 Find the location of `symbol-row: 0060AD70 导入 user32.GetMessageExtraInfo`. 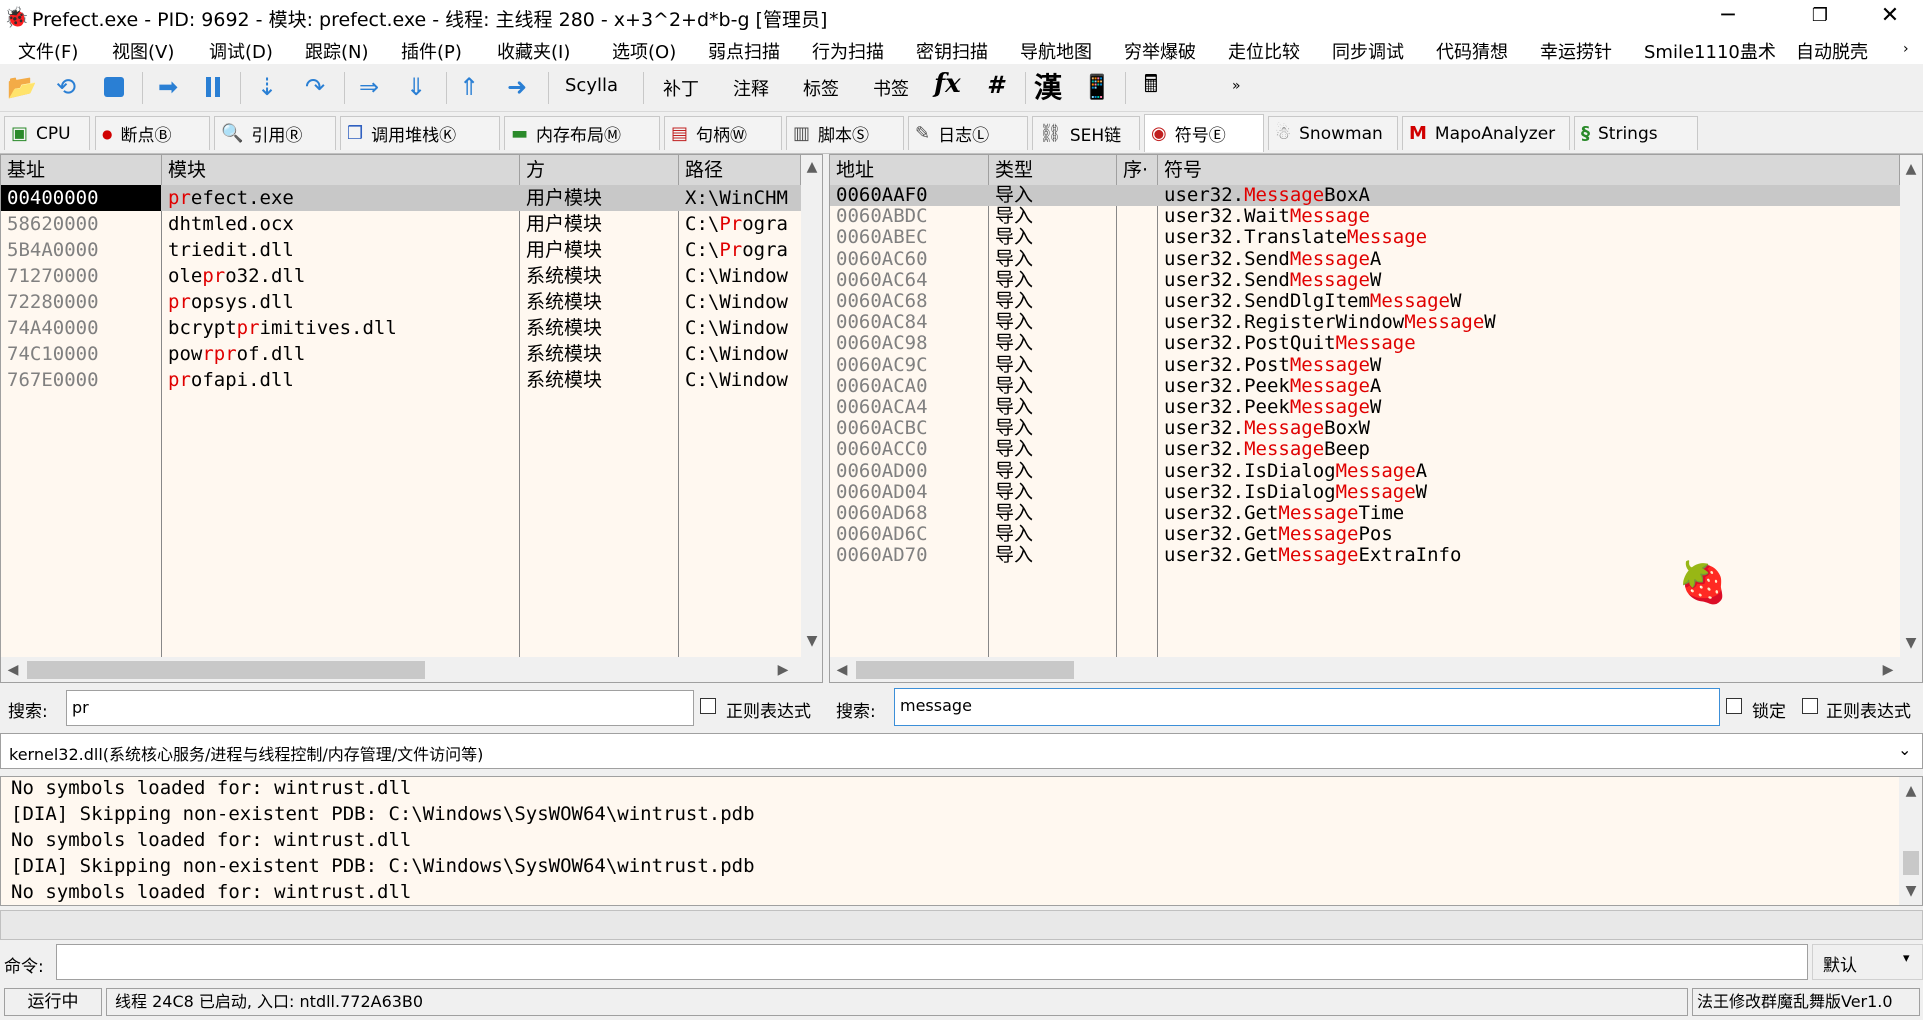

symbol-row: 0060AD70 导入 user32.GetMessageExtraInfo is located at coordinates (1365, 555).